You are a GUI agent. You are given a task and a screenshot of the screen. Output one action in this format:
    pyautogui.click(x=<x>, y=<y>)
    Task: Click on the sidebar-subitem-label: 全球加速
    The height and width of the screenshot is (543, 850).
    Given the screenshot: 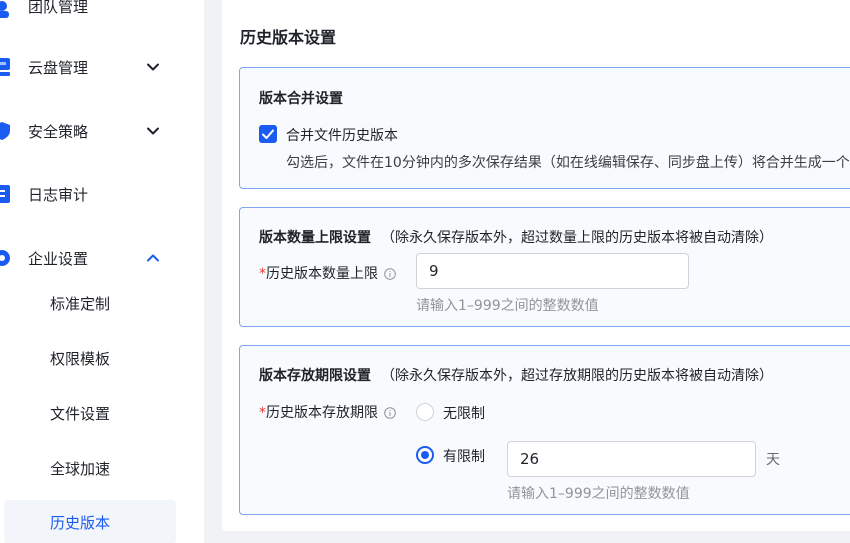 What is the action you would take?
    pyautogui.click(x=80, y=469)
    